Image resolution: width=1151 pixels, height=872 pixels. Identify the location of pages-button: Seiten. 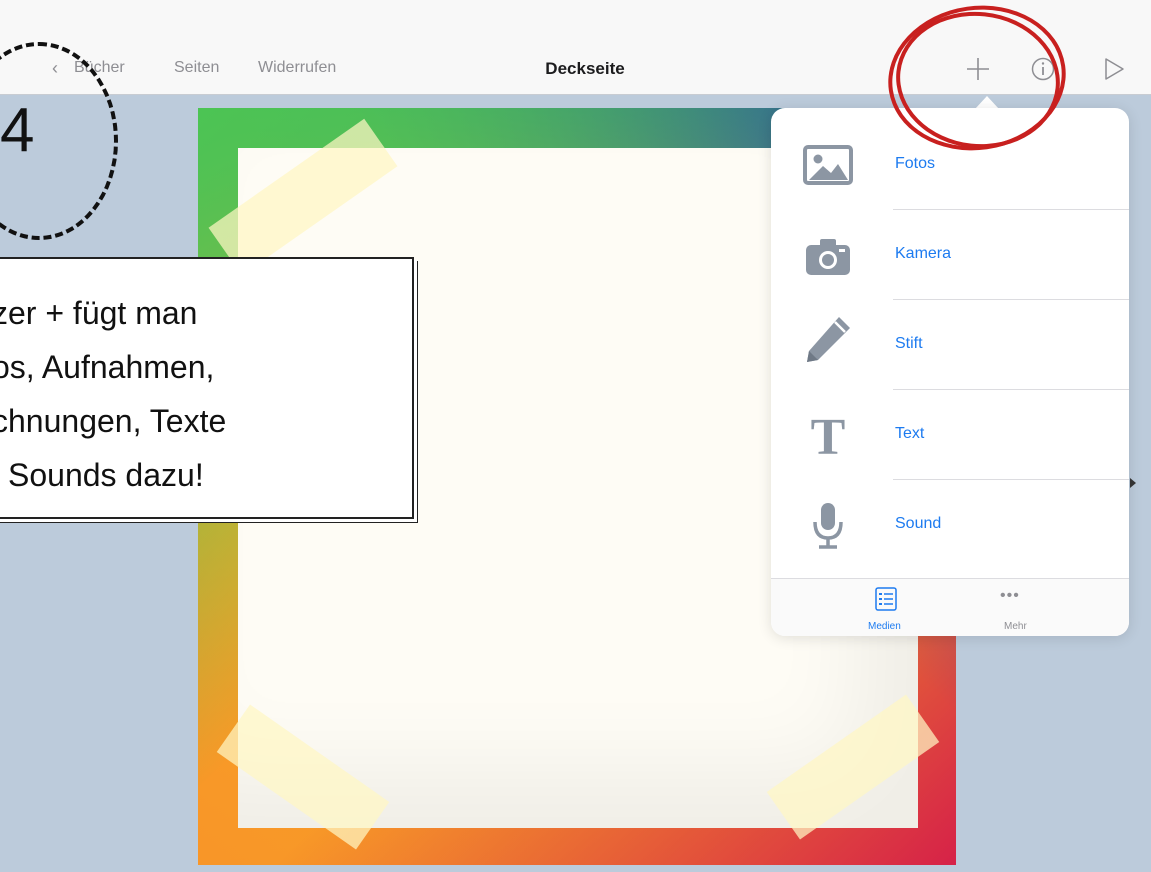
(196, 68).